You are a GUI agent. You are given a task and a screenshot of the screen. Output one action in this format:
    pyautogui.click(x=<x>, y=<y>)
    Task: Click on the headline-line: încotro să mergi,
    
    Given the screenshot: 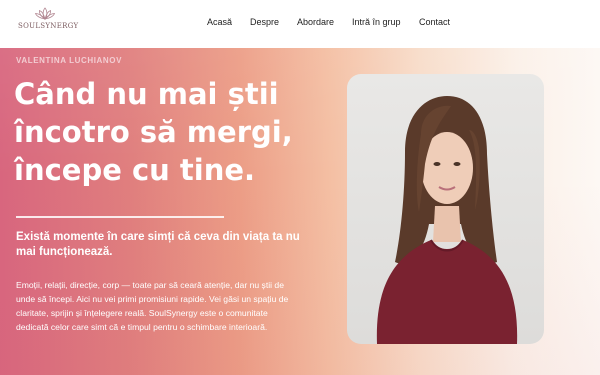 What is the action you would take?
    pyautogui.click(x=153, y=132)
    